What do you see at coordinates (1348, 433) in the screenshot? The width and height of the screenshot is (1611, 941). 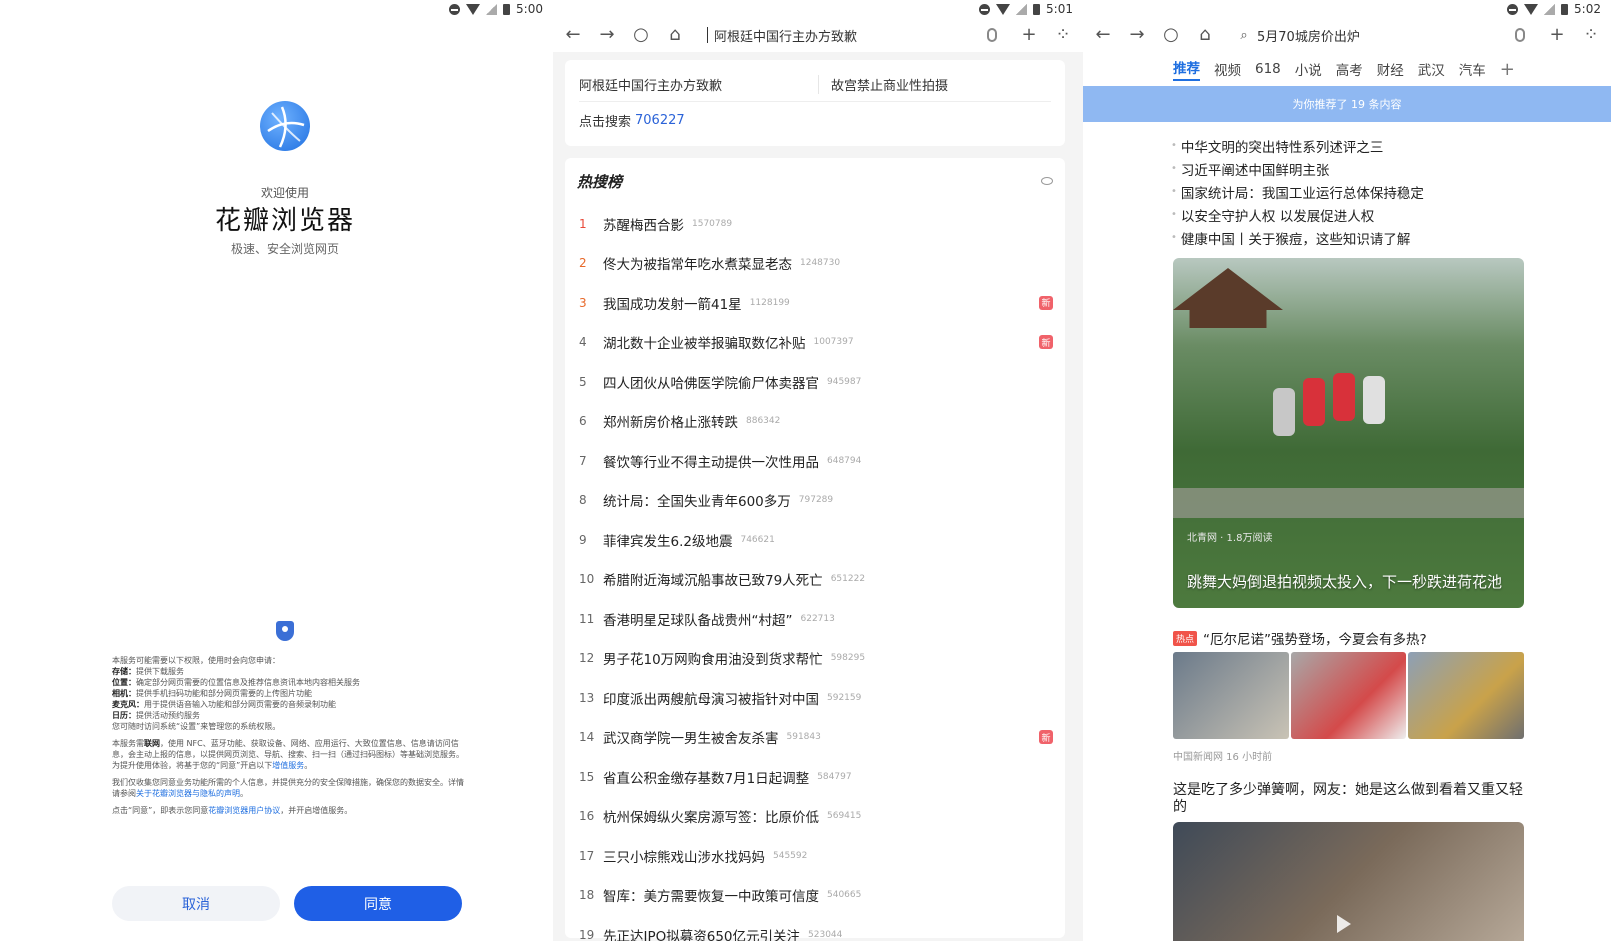 I see `video-card: 北青网 · 1.8万阅读 跳舞大妈倒退拍视频太投入，下一秒跌进荷花池` at bounding box center [1348, 433].